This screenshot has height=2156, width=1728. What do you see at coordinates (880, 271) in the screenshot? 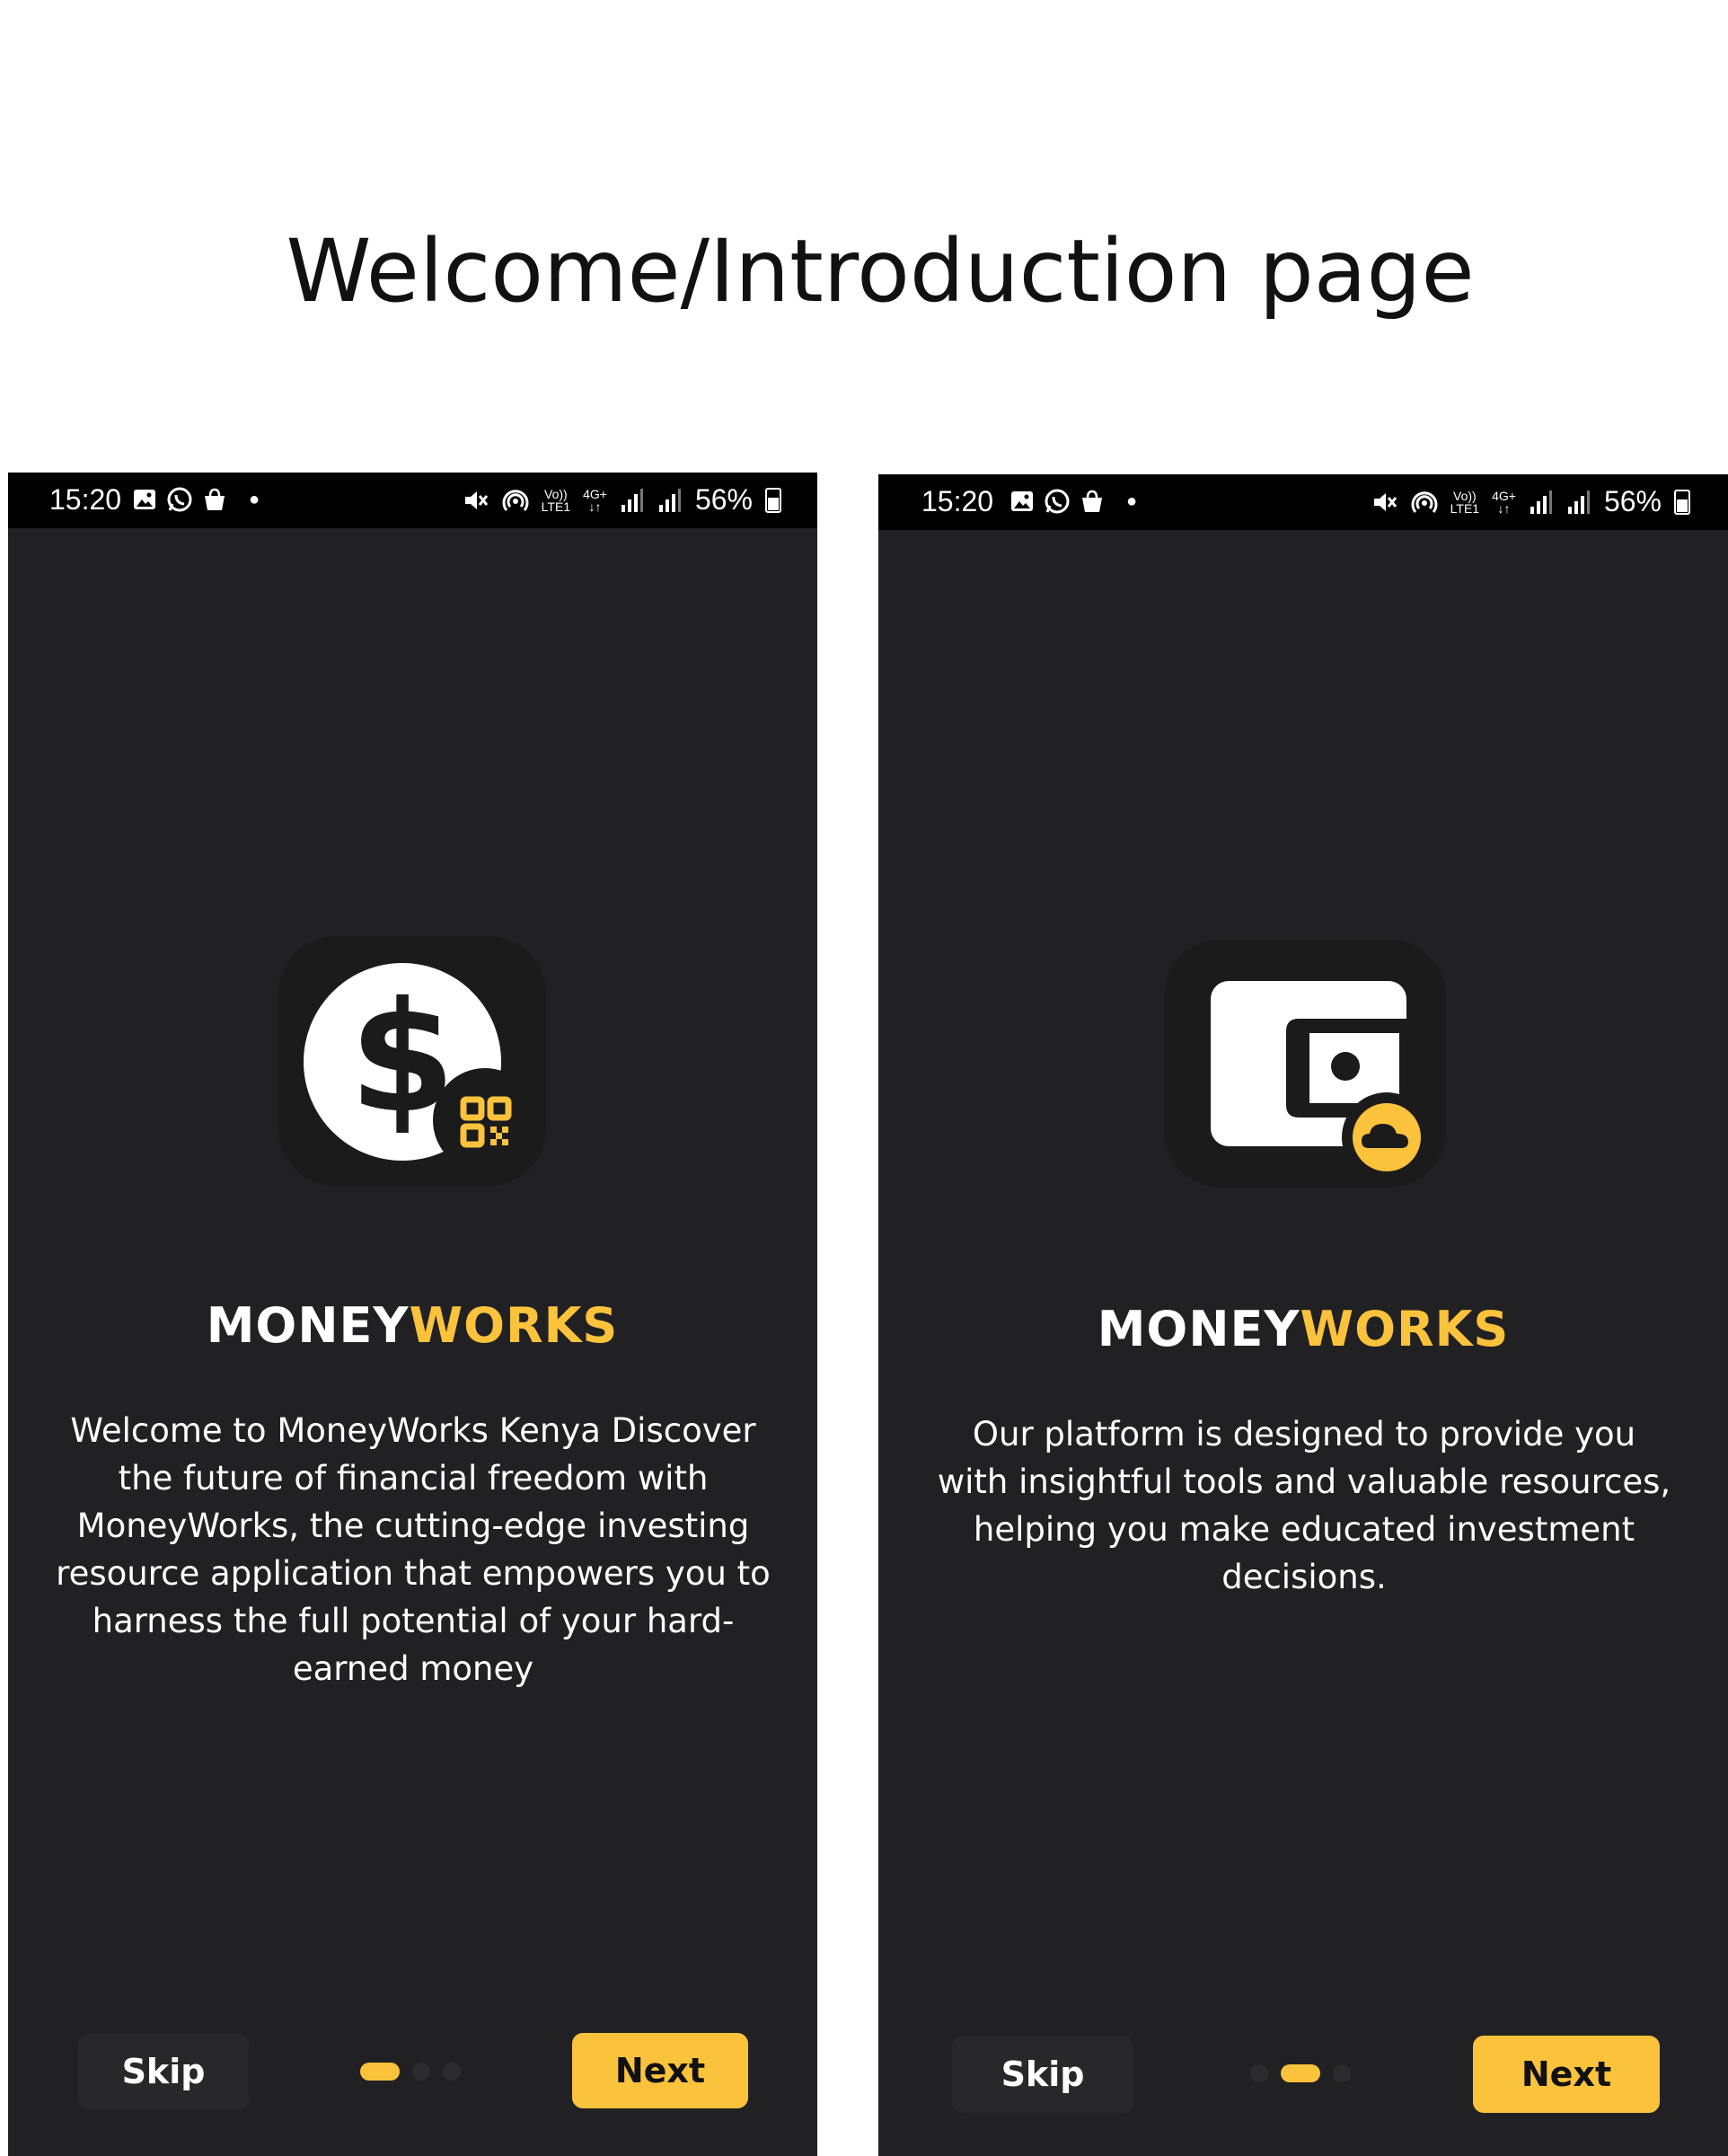
I see `page-title: Welcome/Introduction page` at bounding box center [880, 271].